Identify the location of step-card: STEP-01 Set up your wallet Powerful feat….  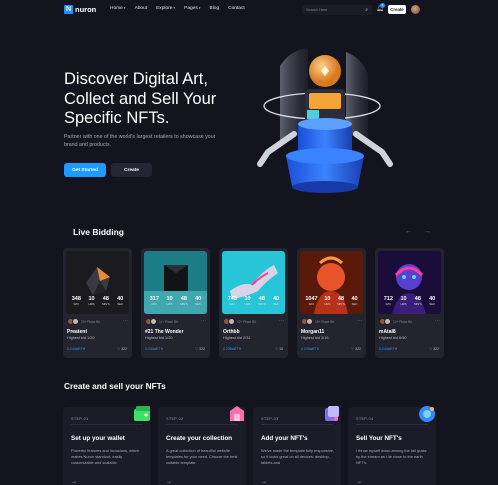
(107, 445).